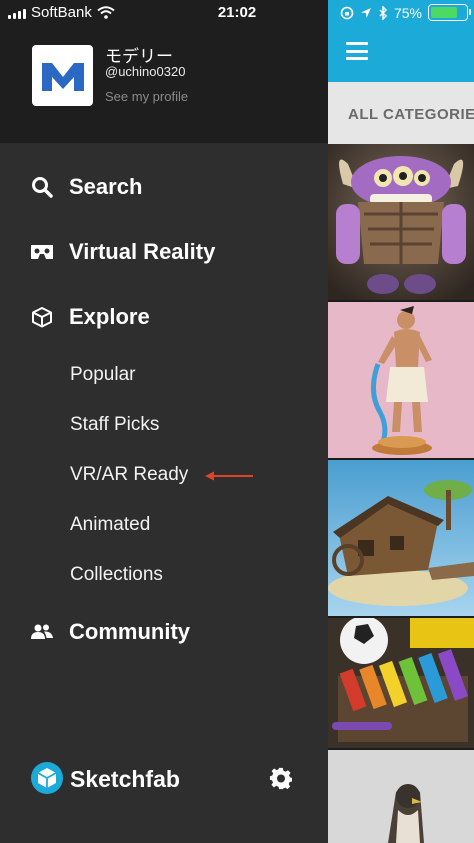 The image size is (474, 843). What do you see at coordinates (164, 317) in the screenshot?
I see `menu-item-explore: Explore` at bounding box center [164, 317].